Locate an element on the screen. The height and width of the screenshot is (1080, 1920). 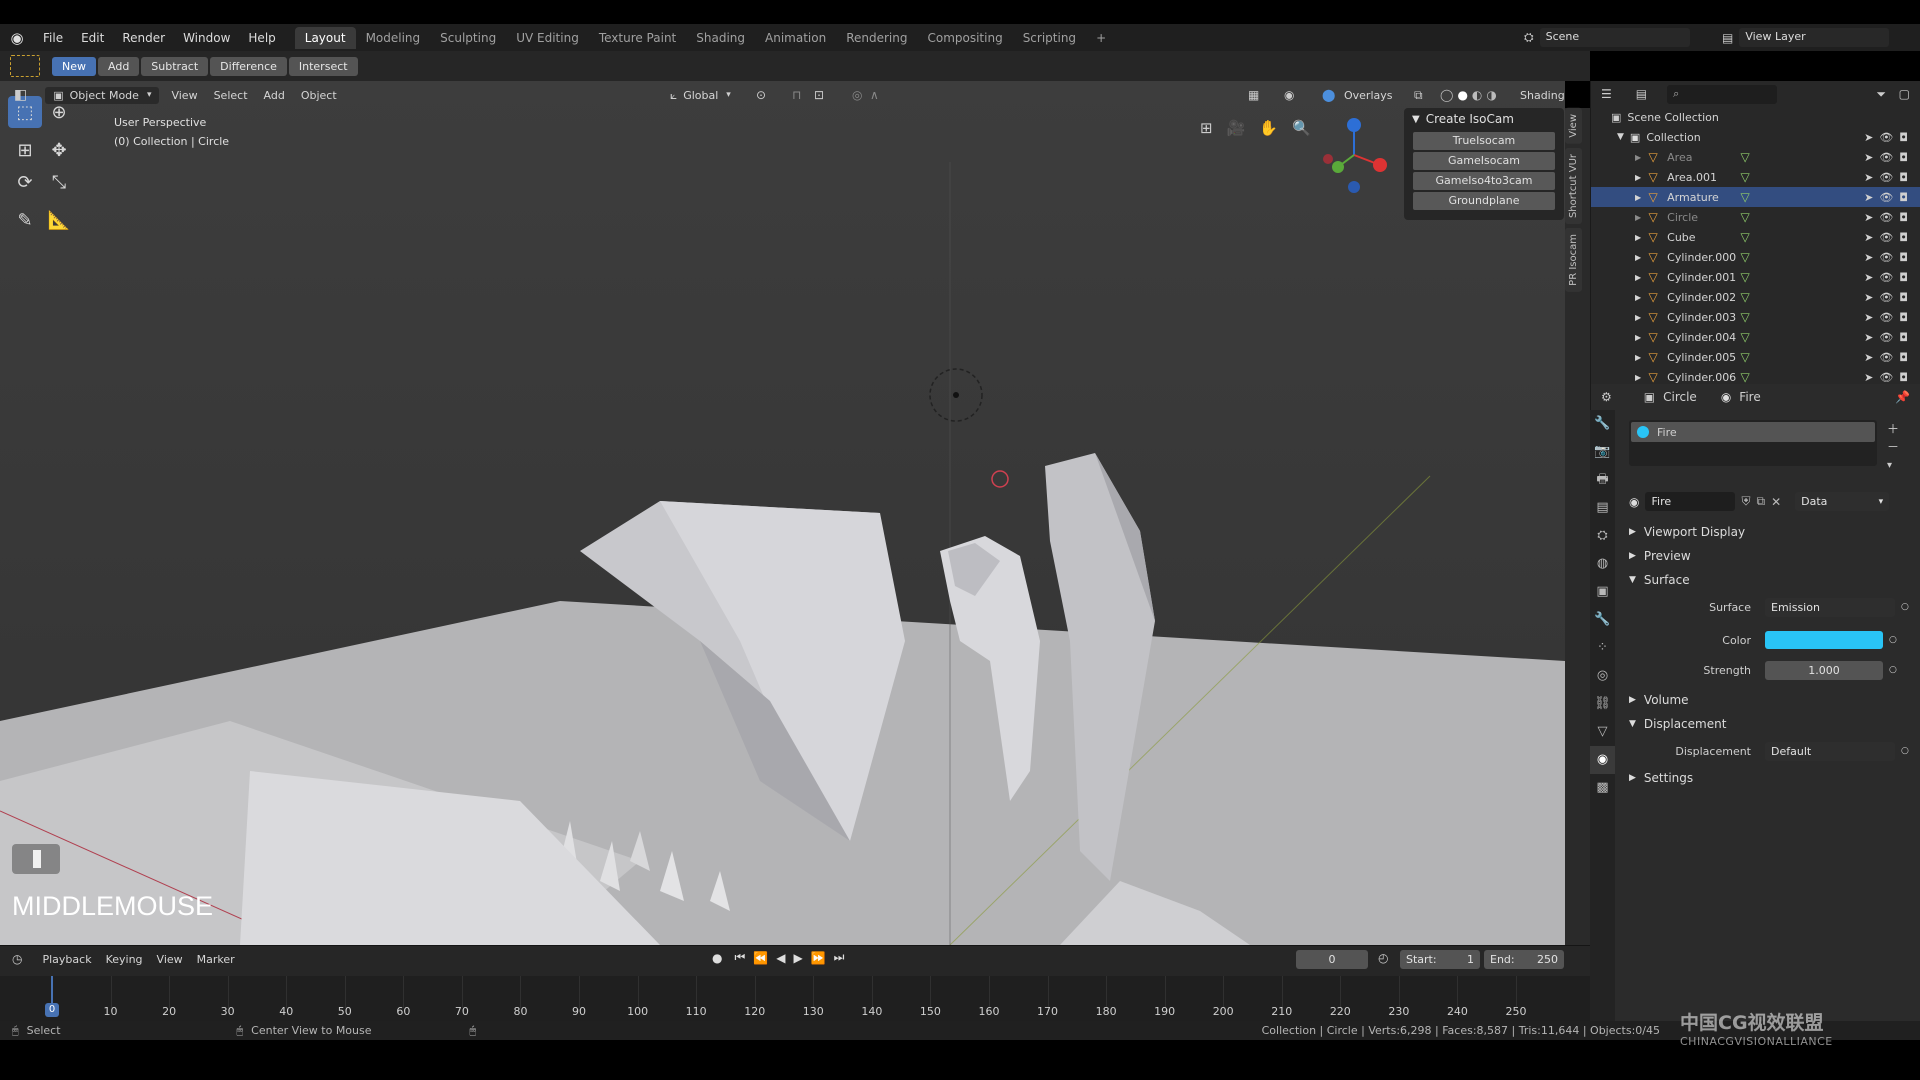
boolean-difference-button: Difference is located at coordinates (248, 66).